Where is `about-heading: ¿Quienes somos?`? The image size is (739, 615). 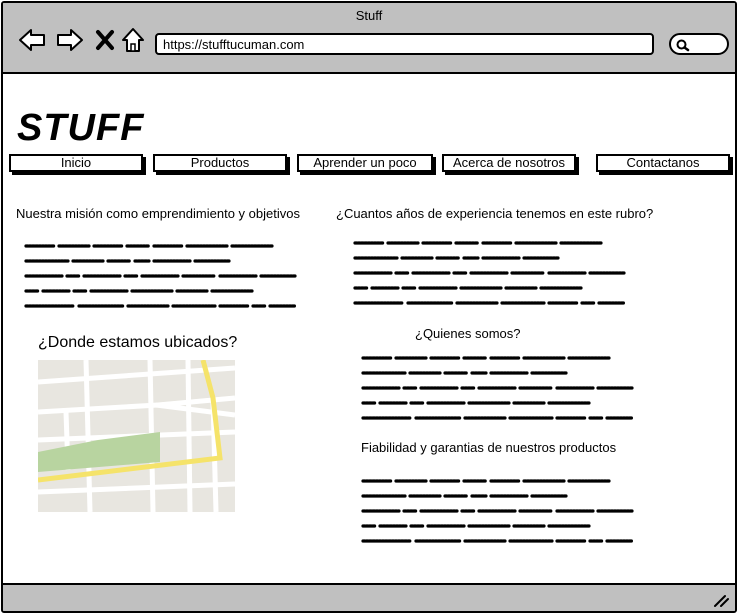 about-heading: ¿Quienes somos? is located at coordinates (468, 333).